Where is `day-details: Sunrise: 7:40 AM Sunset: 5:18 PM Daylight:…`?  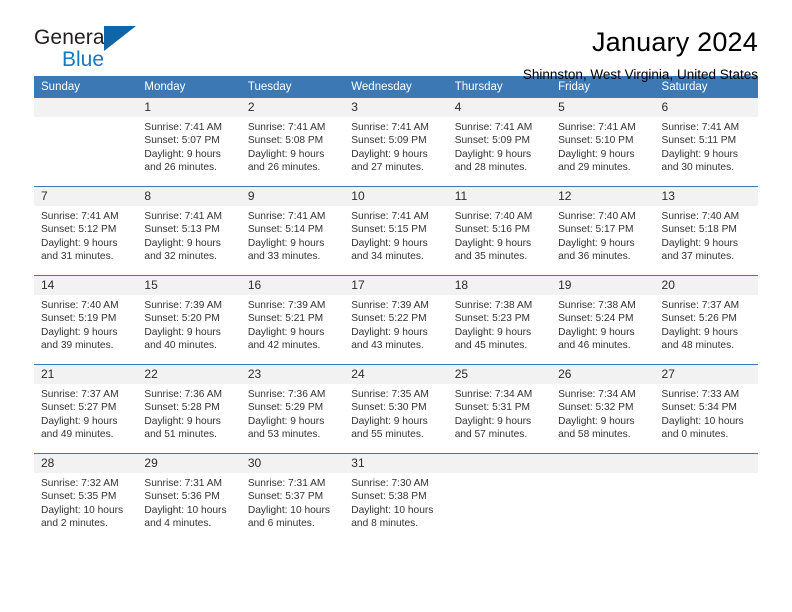 day-details: Sunrise: 7:40 AM Sunset: 5:18 PM Daylight:… is located at coordinates (706, 240).